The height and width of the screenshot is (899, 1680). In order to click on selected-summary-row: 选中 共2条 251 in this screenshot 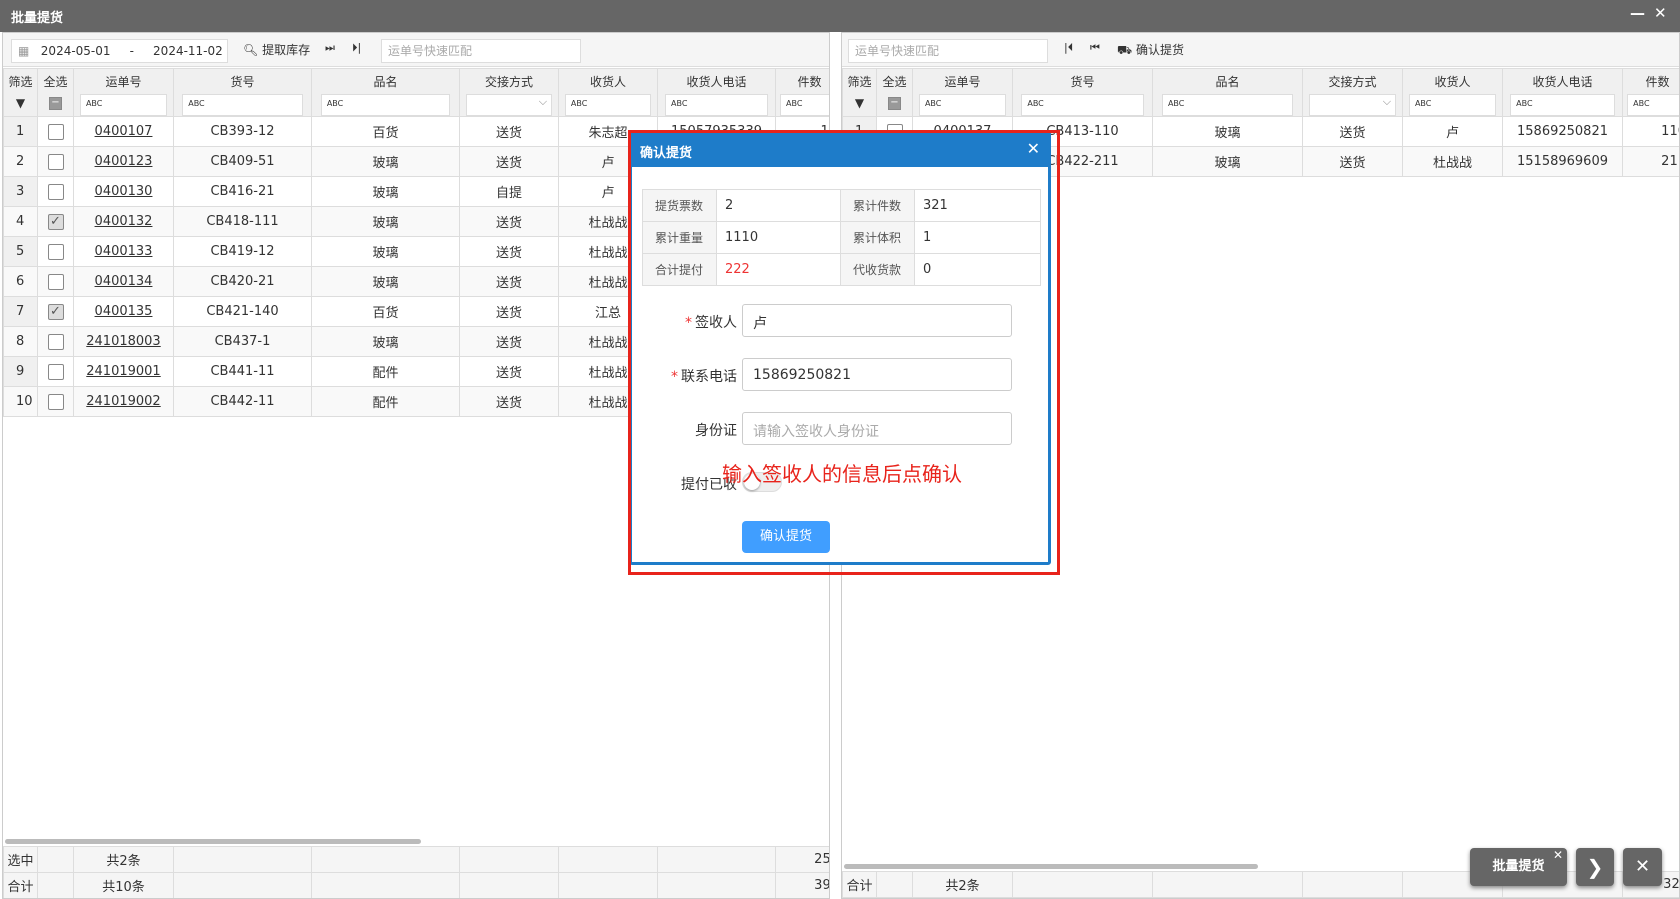, I will do `click(416, 859)`.